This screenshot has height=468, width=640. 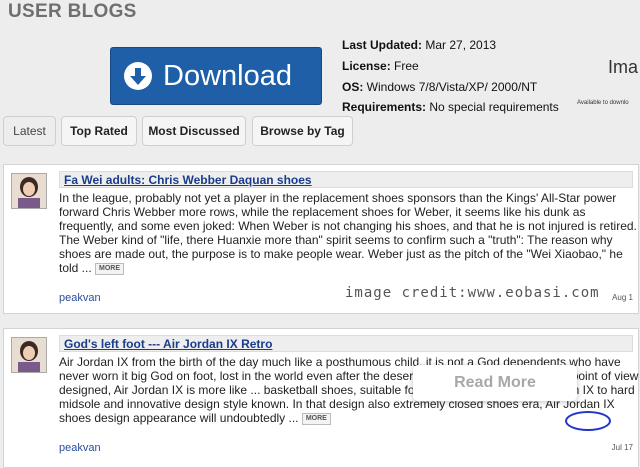 I want to click on page-title: USER BLOGS, so click(x=72, y=11).